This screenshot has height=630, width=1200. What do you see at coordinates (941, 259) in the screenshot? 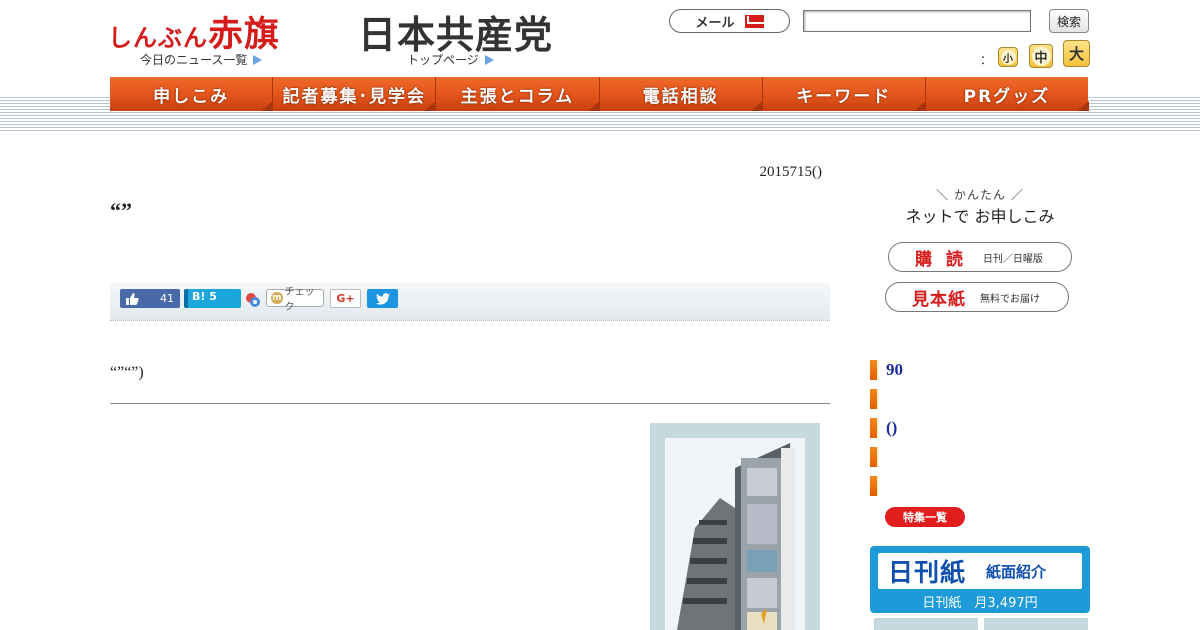
I see `subscribe-label: 購 読` at bounding box center [941, 259].